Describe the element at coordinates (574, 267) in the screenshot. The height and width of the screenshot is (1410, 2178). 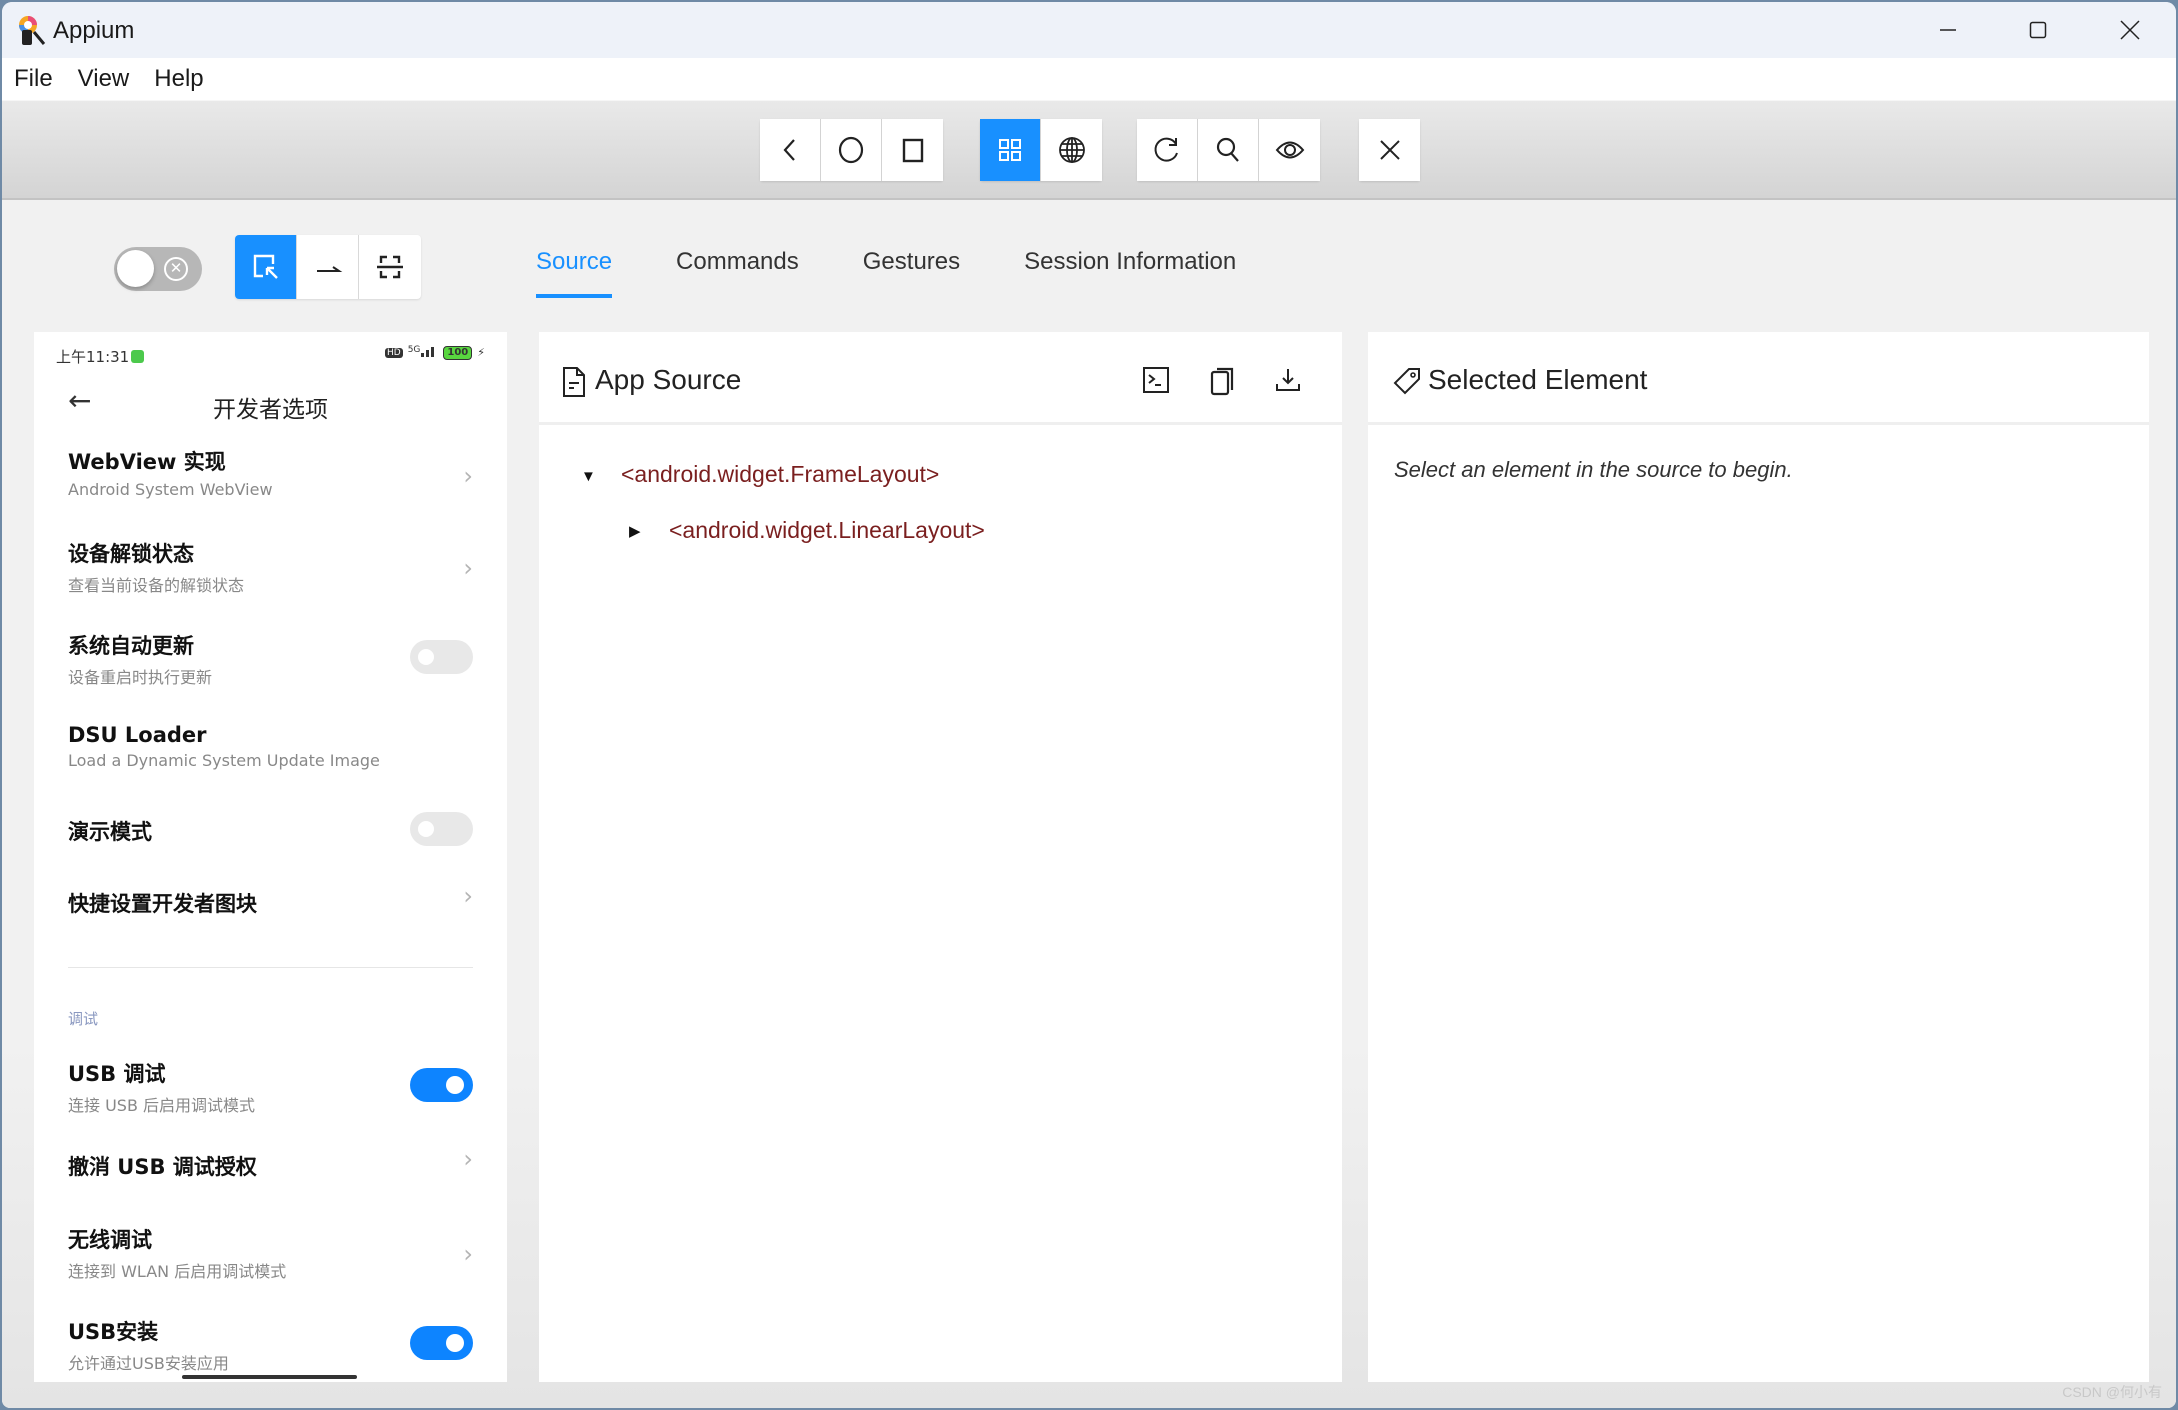
I see `tab-source: Source` at that location.